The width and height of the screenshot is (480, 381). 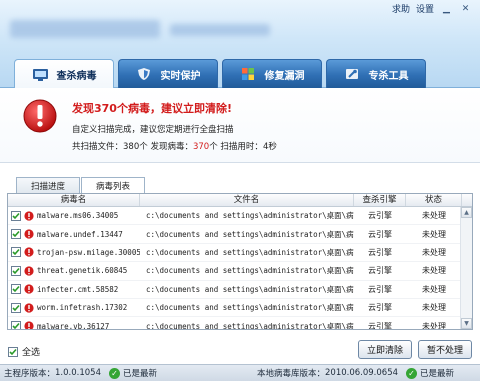 What do you see at coordinates (446, 8) in the screenshot?
I see `minimize-icon: ▁` at bounding box center [446, 8].